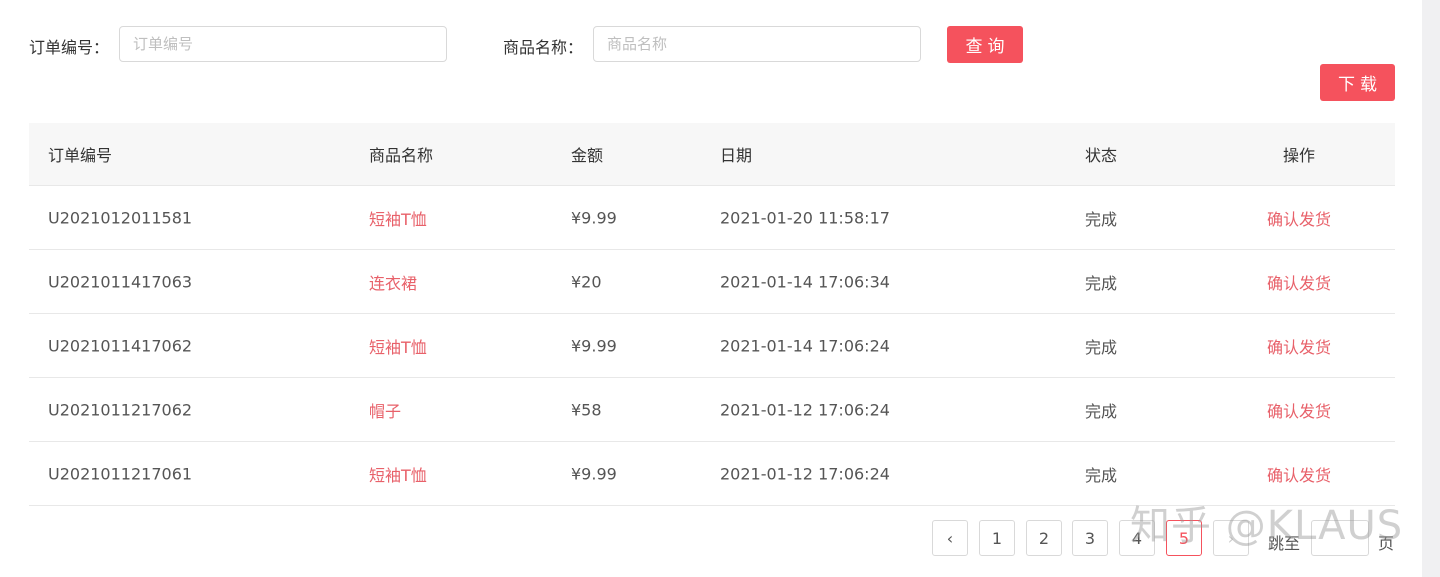 This screenshot has height=577, width=1440. I want to click on product-name-input, so click(757, 44).